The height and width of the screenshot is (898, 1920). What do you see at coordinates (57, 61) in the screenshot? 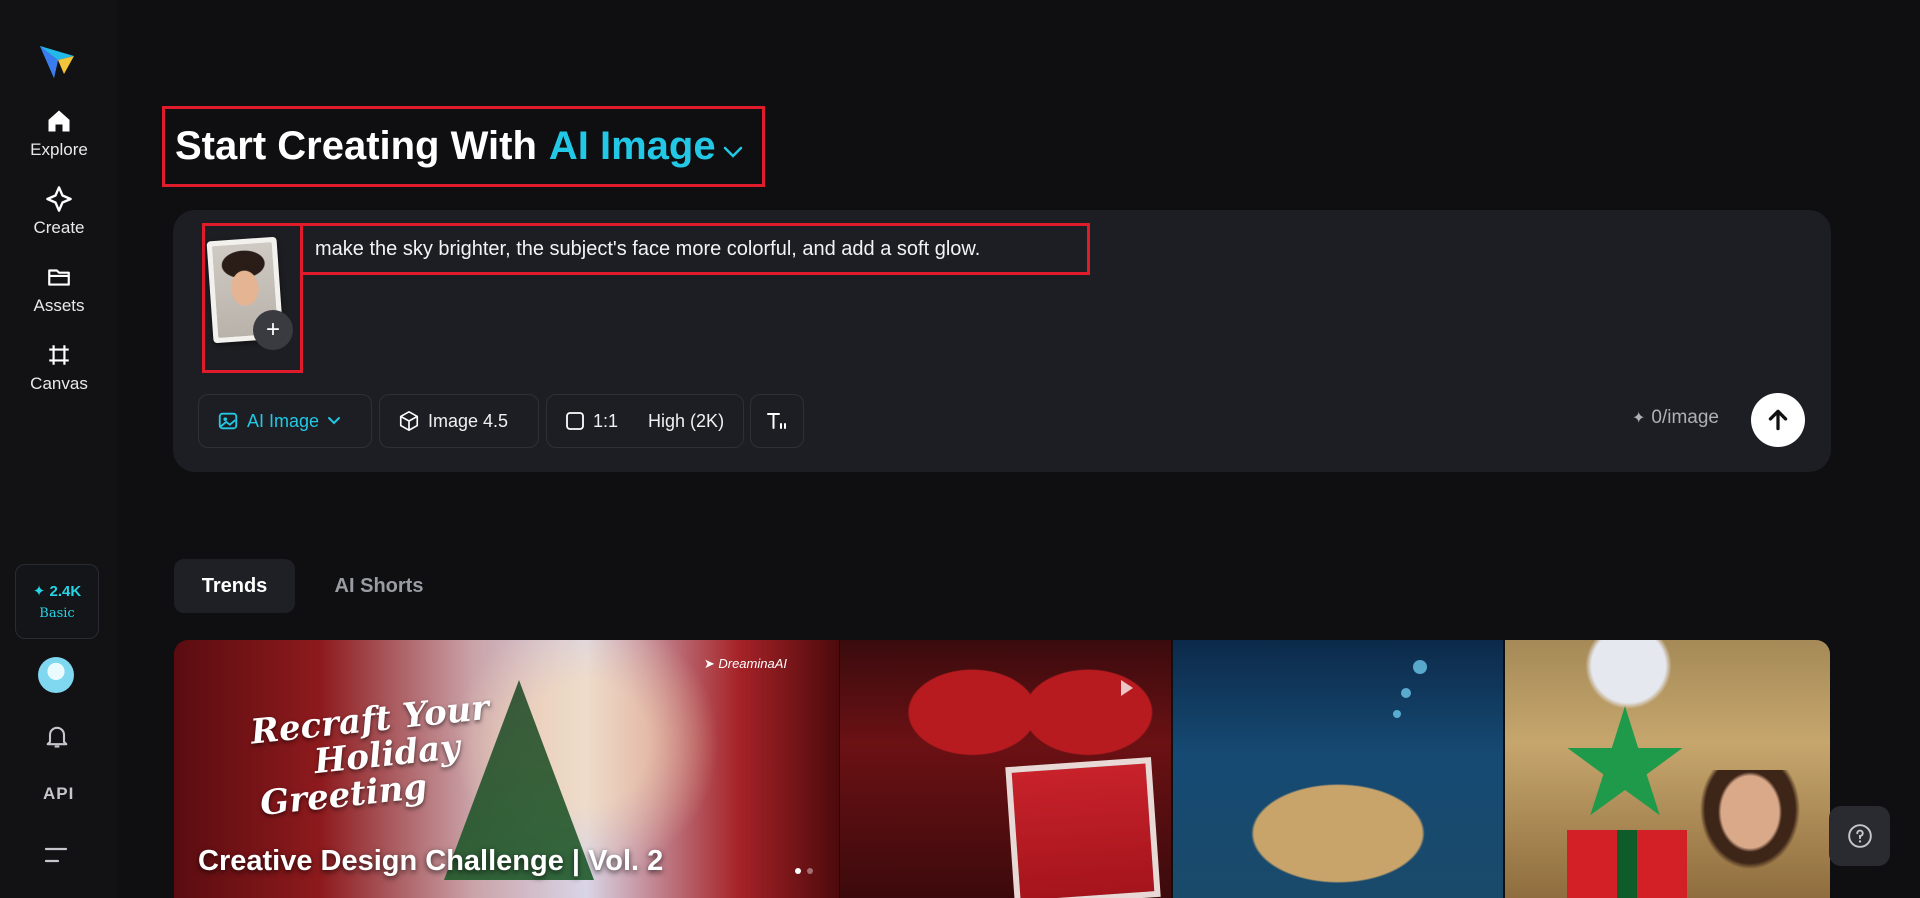
I see `dreamina-logo-icon` at bounding box center [57, 61].